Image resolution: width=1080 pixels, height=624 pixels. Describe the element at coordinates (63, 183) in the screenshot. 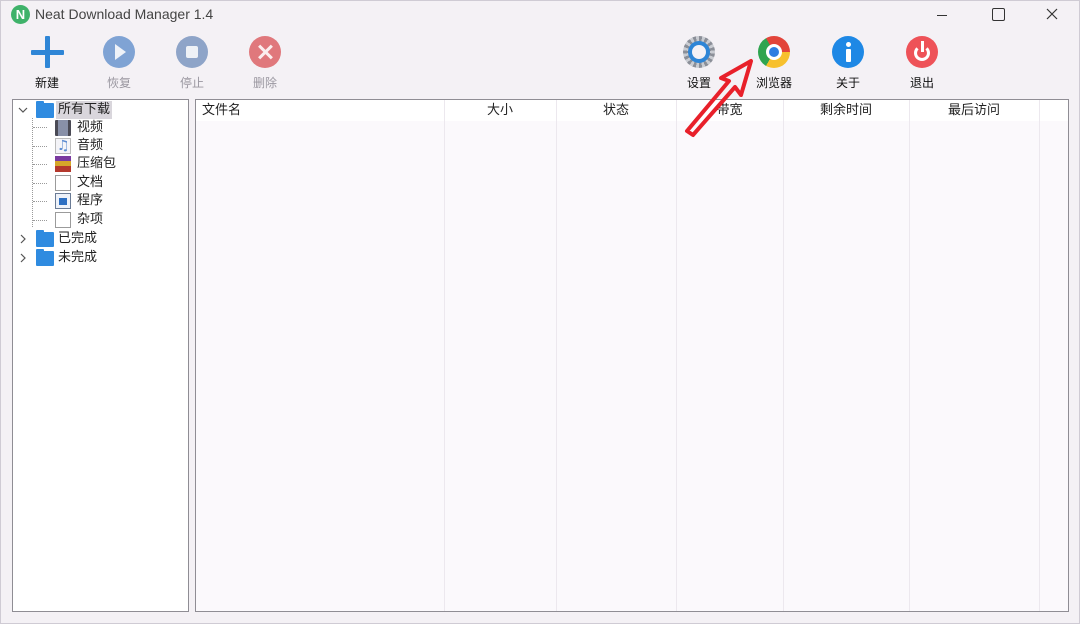

I see `document-icon` at that location.